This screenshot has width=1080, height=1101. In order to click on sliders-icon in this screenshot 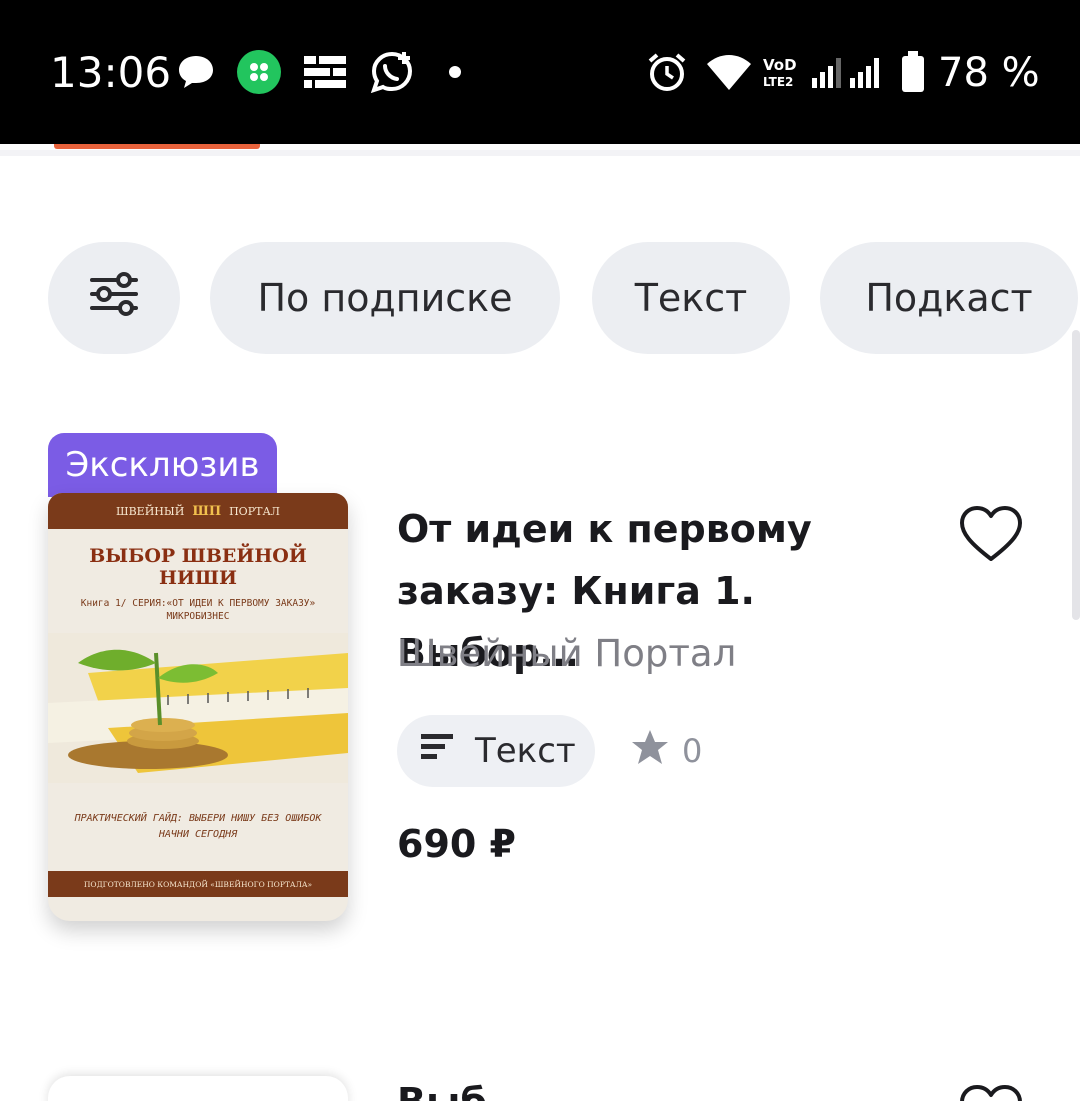, I will do `click(114, 298)`.